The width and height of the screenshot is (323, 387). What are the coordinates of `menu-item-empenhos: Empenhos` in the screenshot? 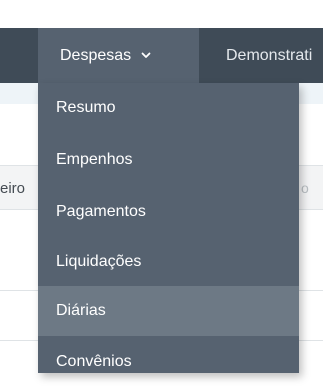 It's located at (168, 160).